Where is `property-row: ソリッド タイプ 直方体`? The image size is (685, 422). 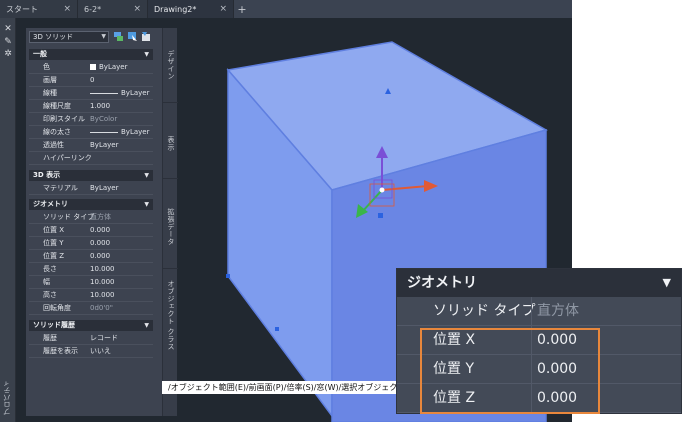 property-row: ソリッド タイプ 直方体 is located at coordinates (91, 217).